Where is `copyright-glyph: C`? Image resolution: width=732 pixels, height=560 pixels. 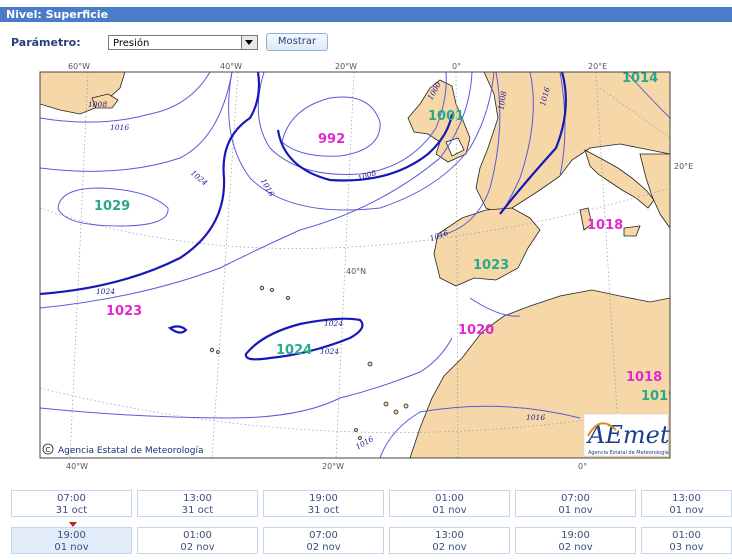 copyright-glyph: C is located at coordinates (48, 450).